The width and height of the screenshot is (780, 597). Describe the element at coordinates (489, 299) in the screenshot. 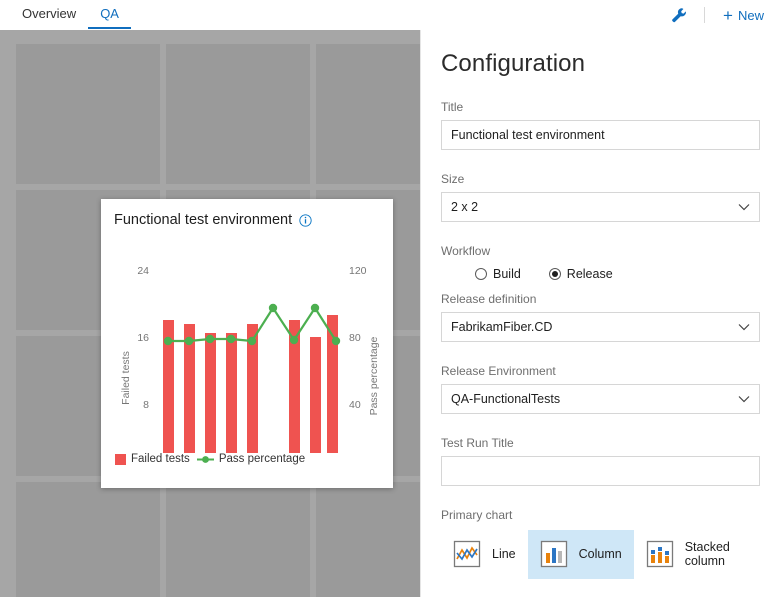

I see `release-definition-field-label: Release definition` at that location.